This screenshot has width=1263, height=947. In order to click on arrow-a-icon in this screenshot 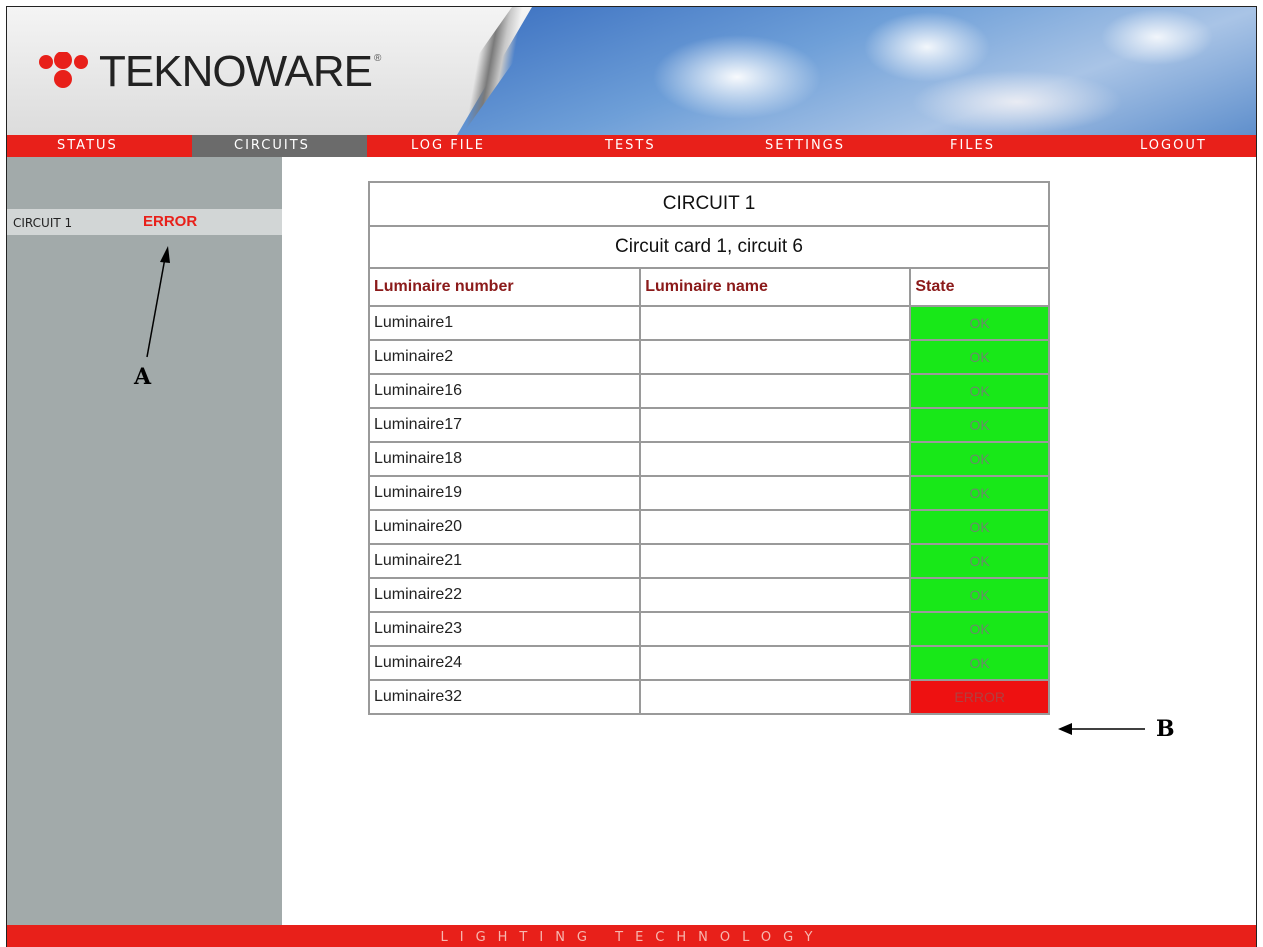, I will do `click(158, 302)`.